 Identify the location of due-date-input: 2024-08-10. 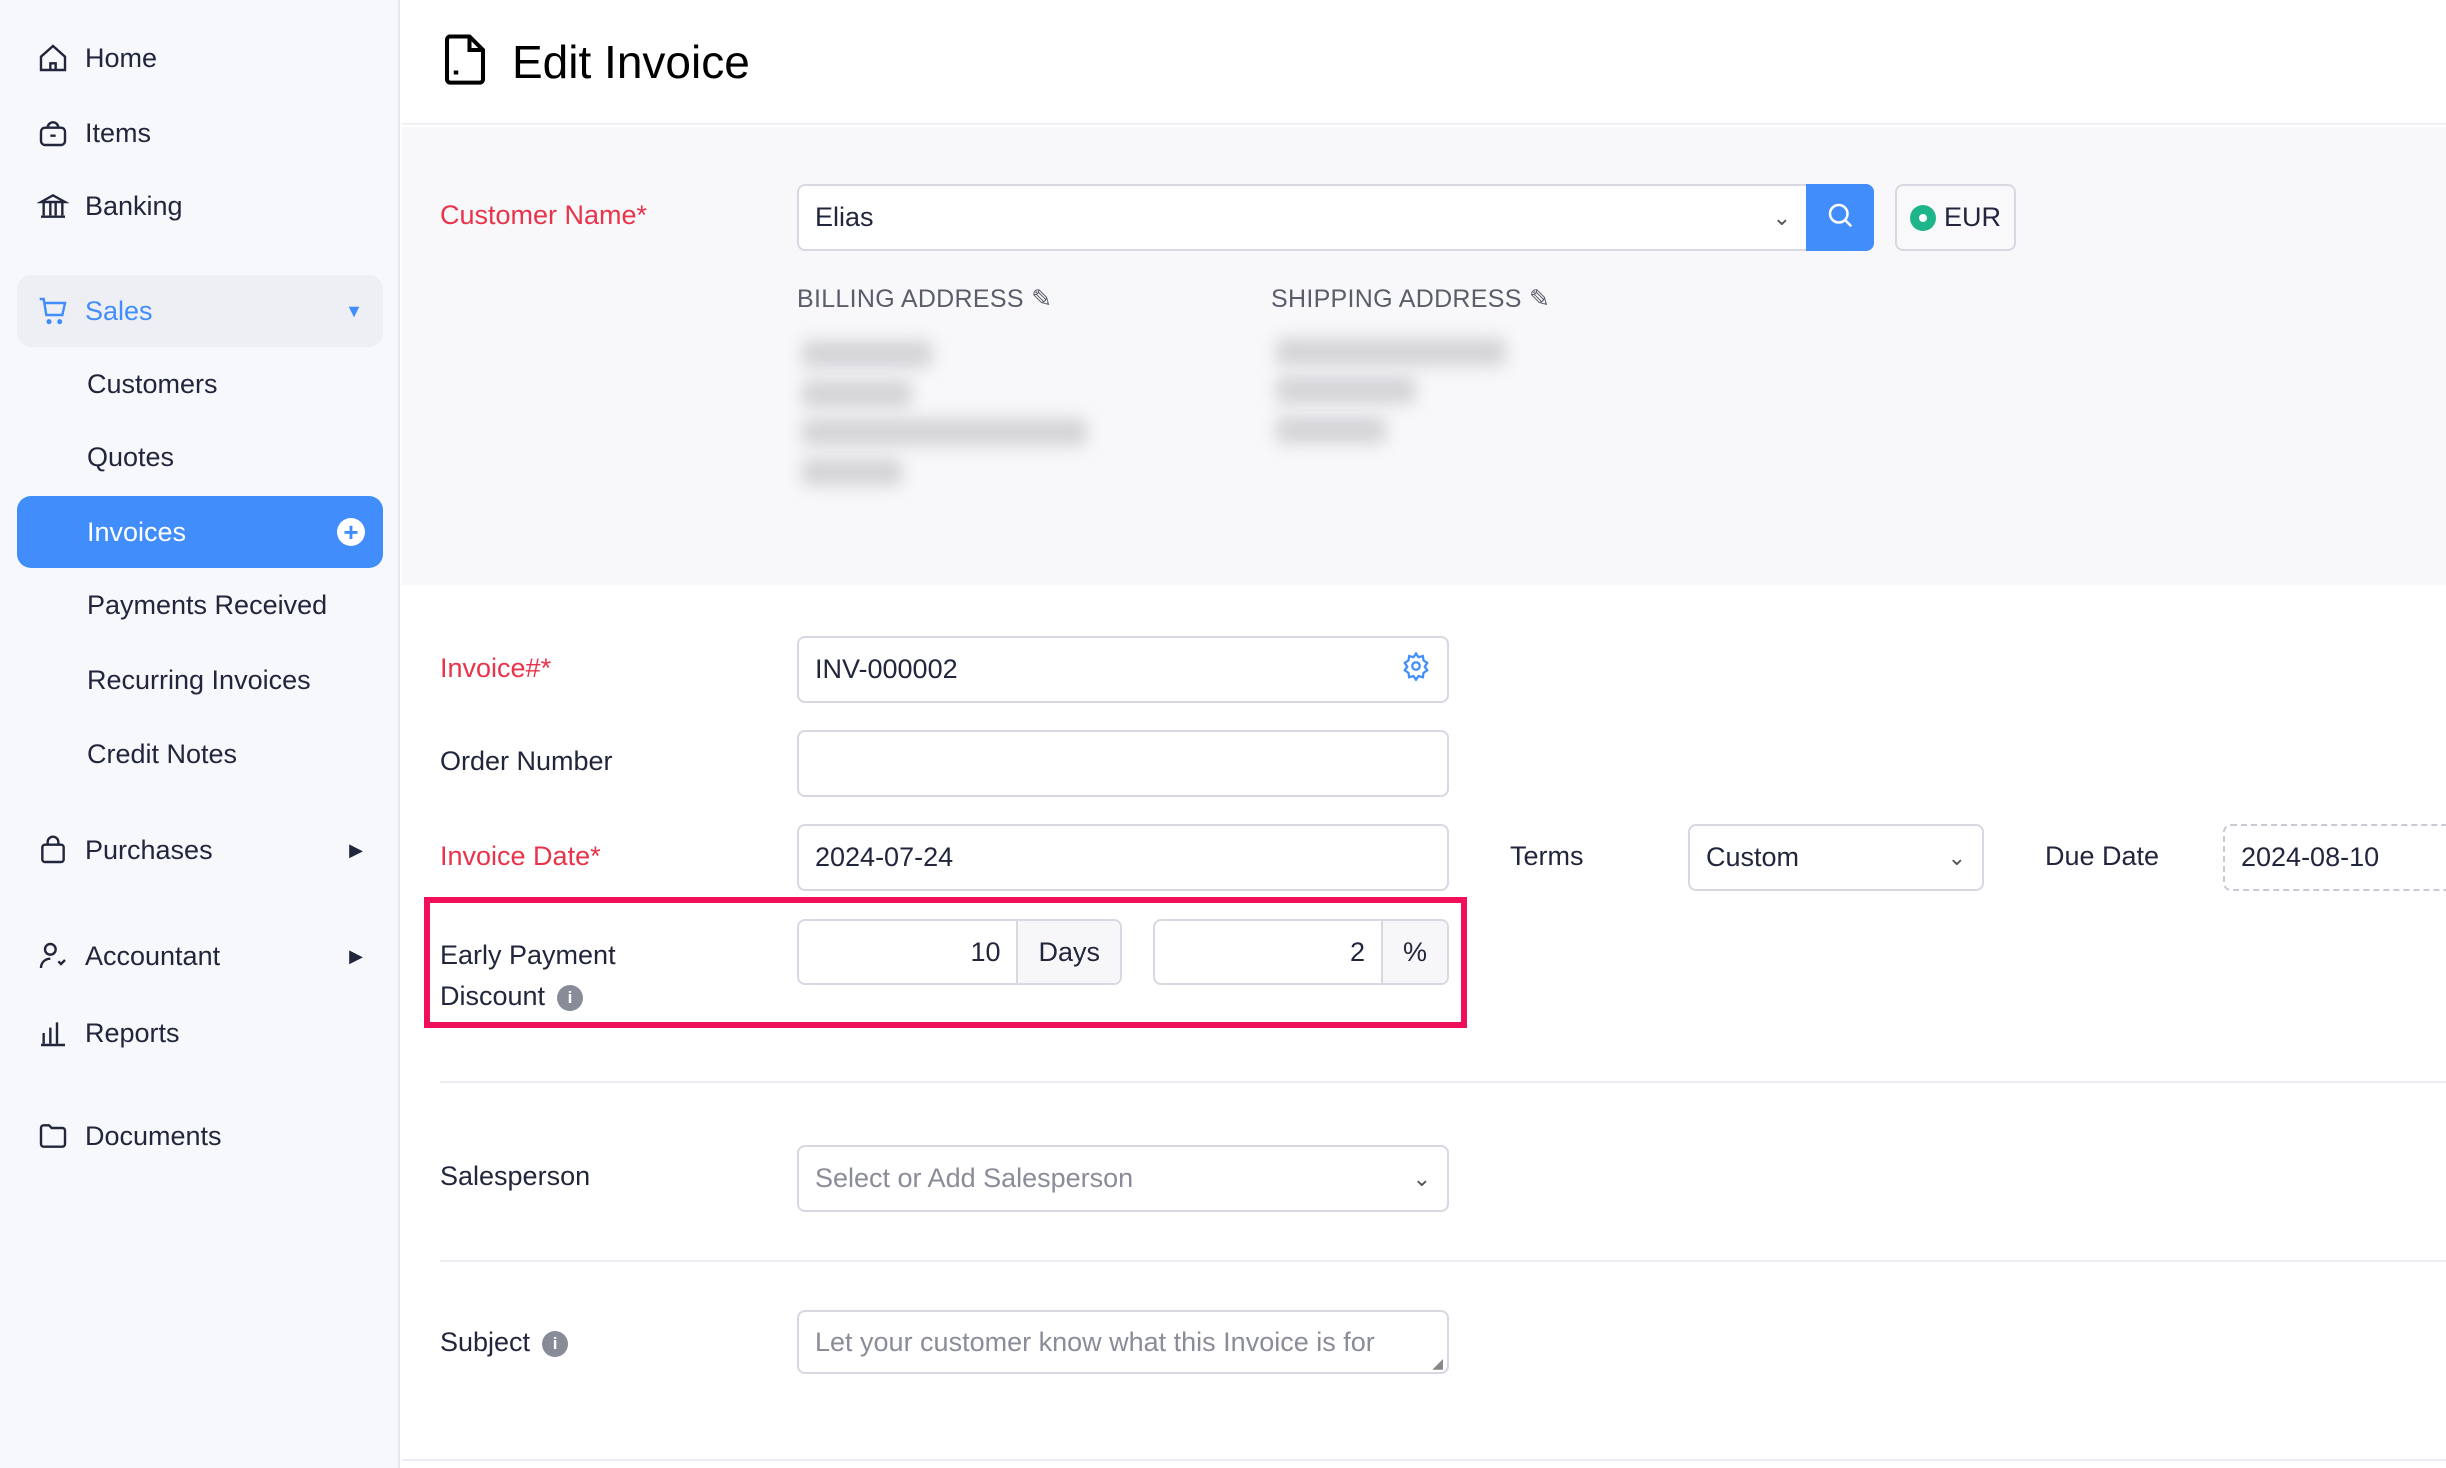
(2334, 857).